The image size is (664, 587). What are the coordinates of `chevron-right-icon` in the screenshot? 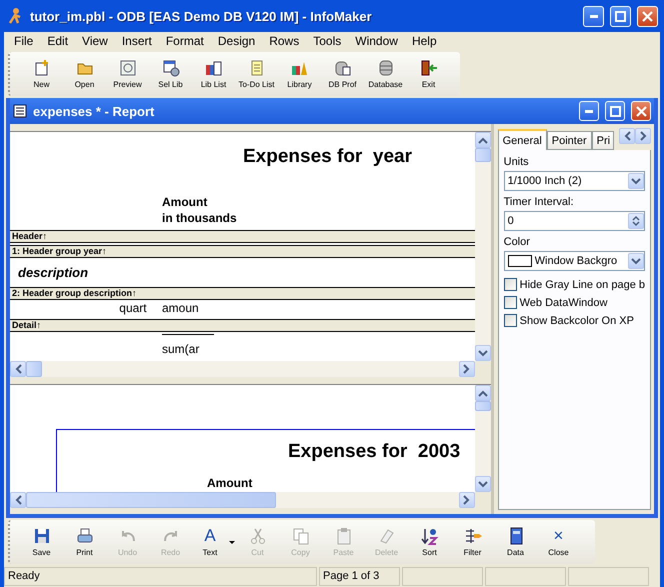 It's located at (466, 369).